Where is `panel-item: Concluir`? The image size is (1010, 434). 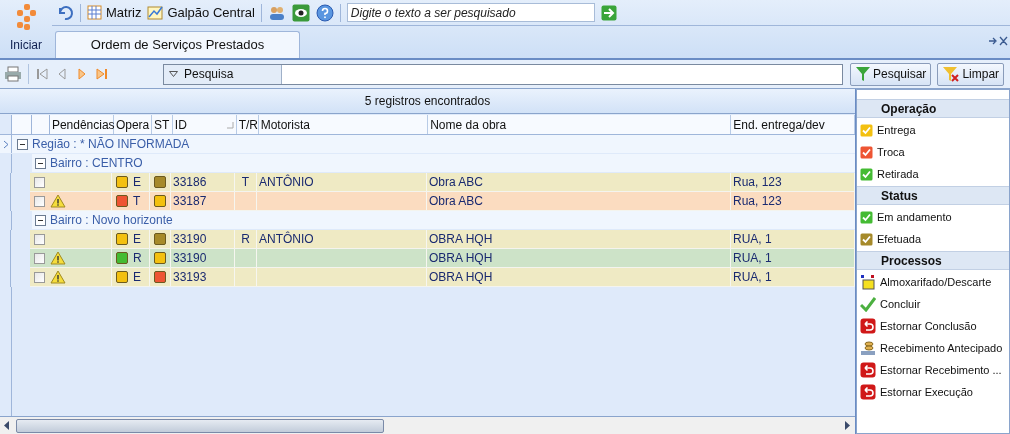 panel-item: Concluir is located at coordinates (933, 304).